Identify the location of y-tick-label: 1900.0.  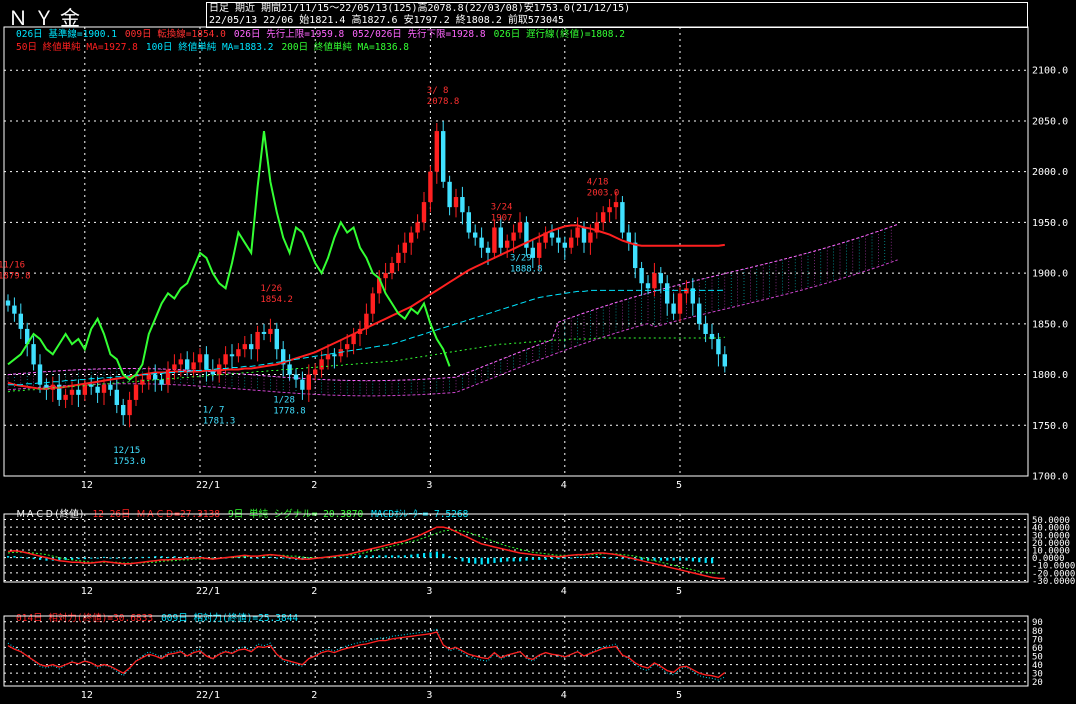
(1050, 274).